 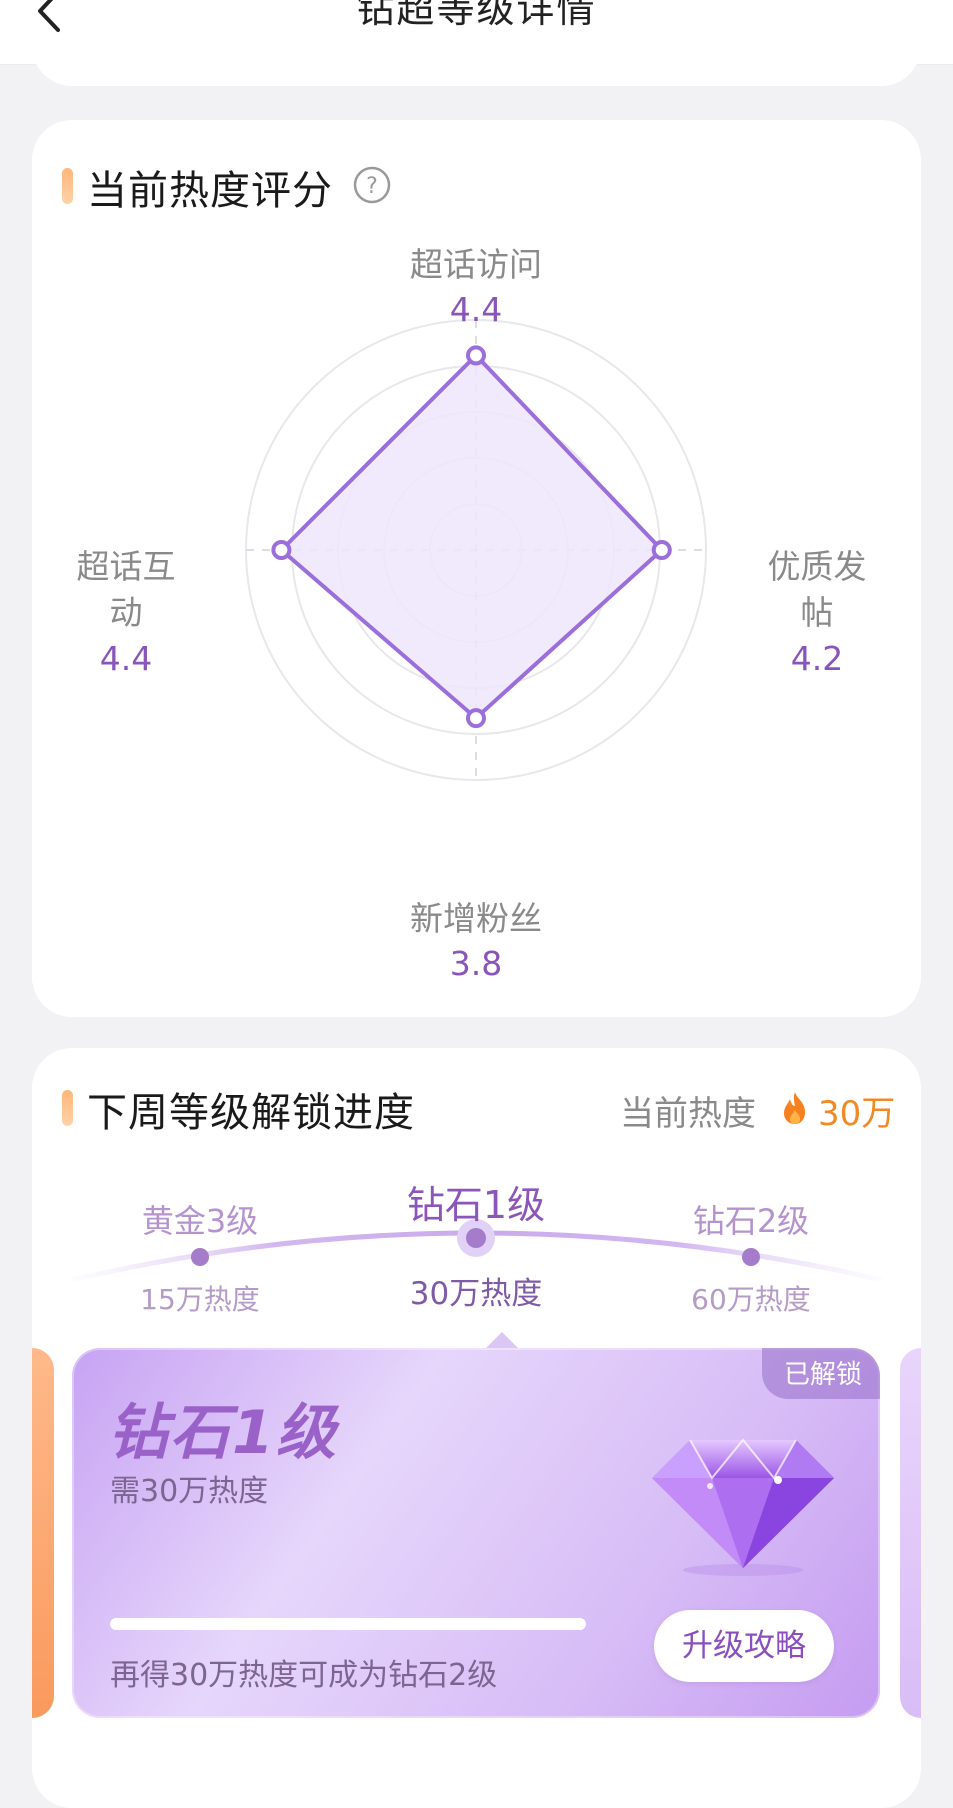 What do you see at coordinates (476, 309) in the screenshot?
I see `axis-value-visits: 4.4` at bounding box center [476, 309].